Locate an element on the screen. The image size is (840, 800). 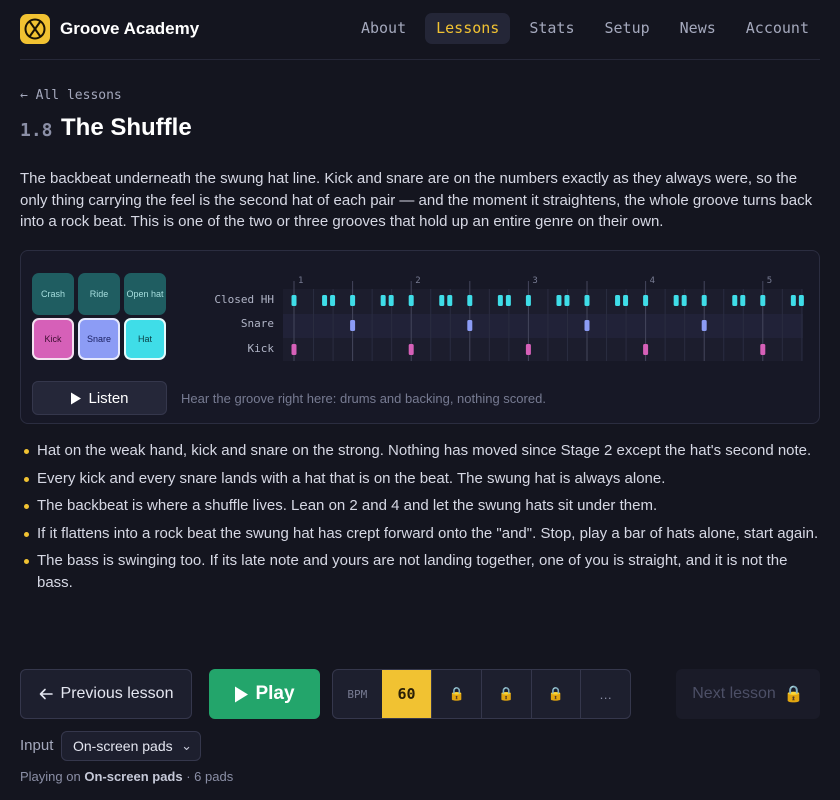
row-label-kick: Kick is located at coordinates (261, 348).